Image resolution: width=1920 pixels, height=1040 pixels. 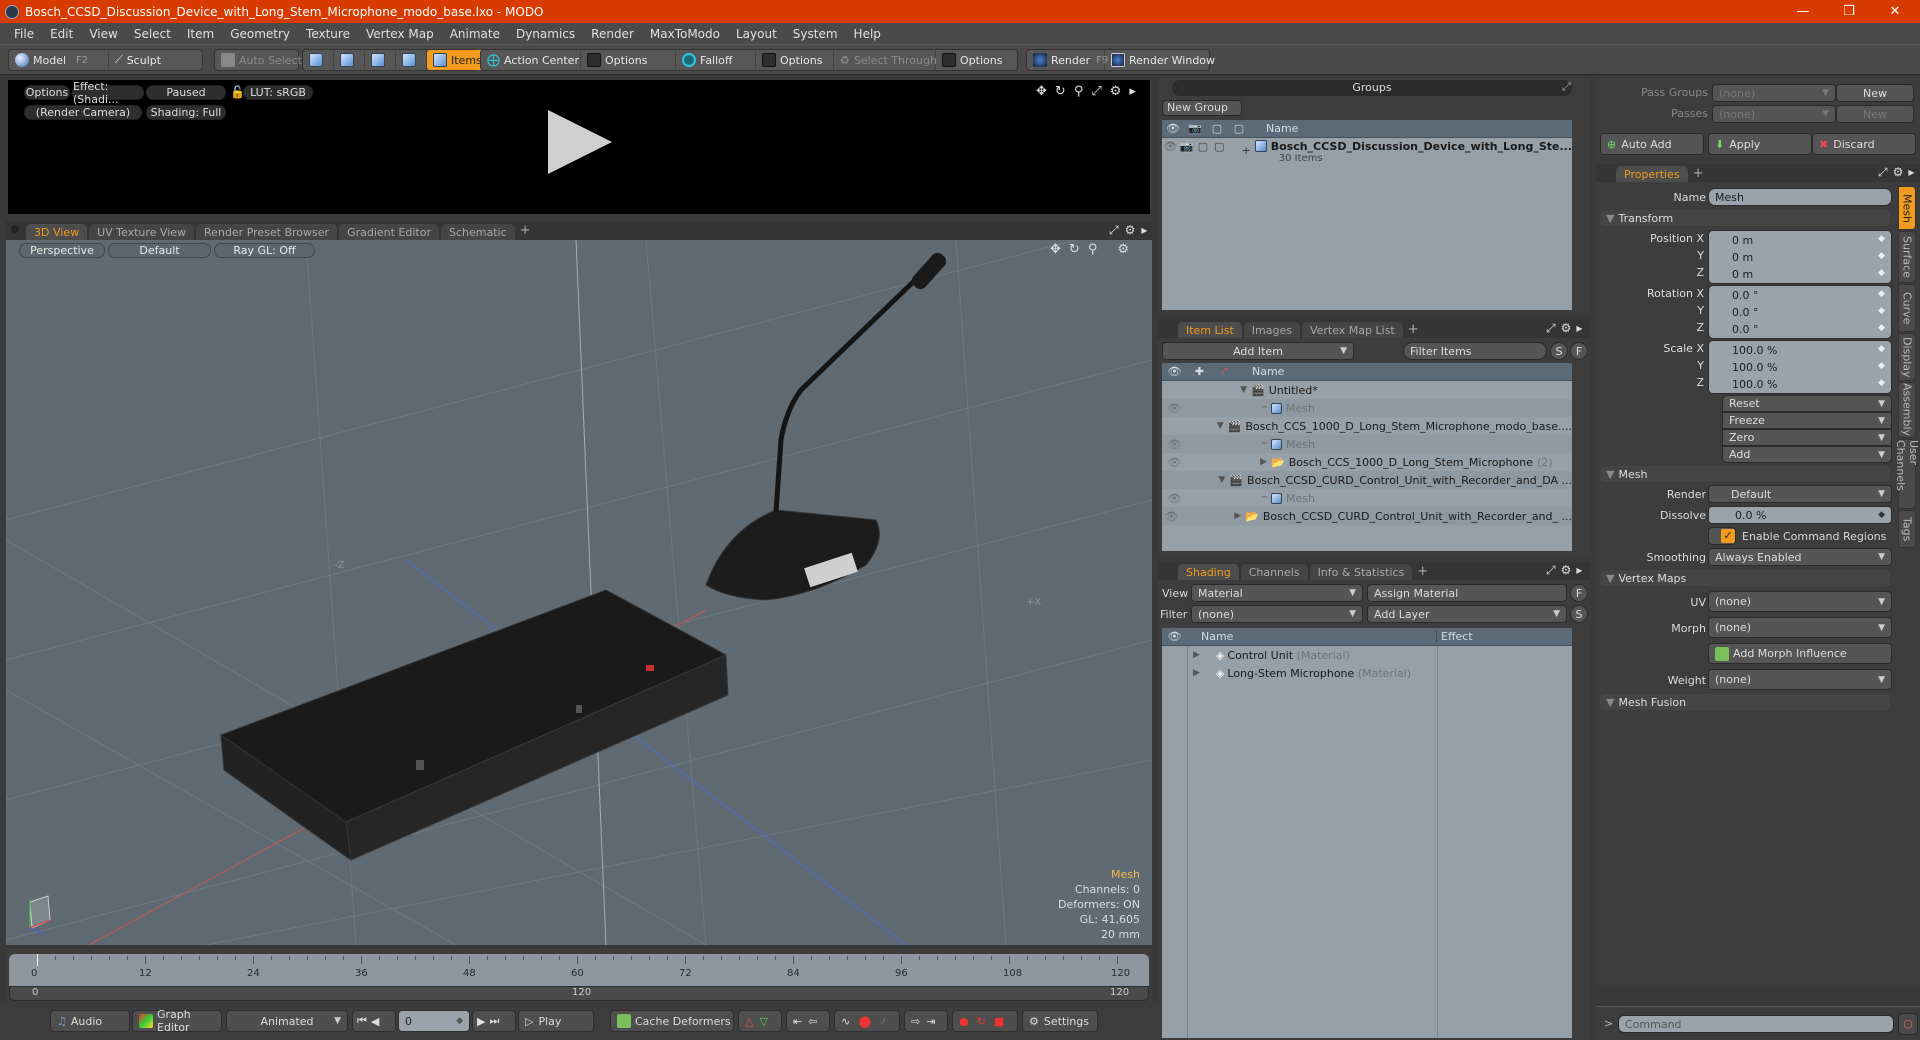 I want to click on key-up-icon: △, so click(x=749, y=1021).